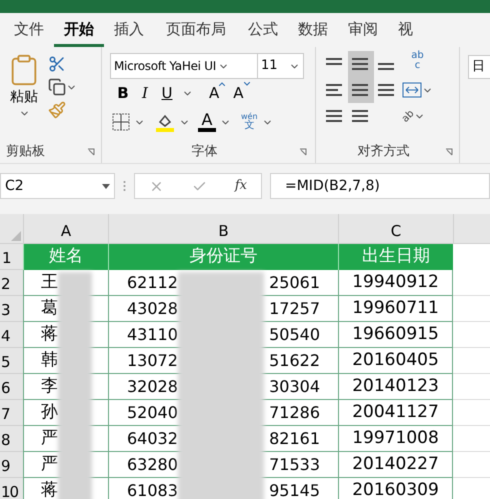 This screenshot has height=499, width=490. Describe the element at coordinates (184, 66) in the screenshot. I see `font-name-field: Microsoft YaHei UI` at that location.